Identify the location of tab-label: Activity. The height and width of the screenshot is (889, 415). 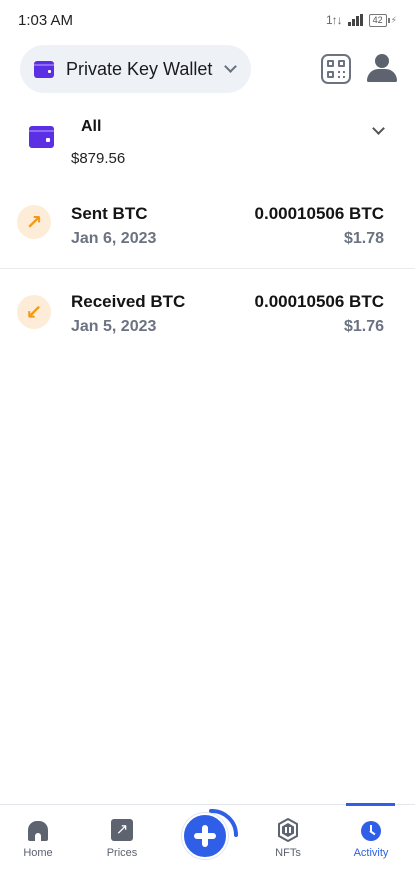
(371, 853).